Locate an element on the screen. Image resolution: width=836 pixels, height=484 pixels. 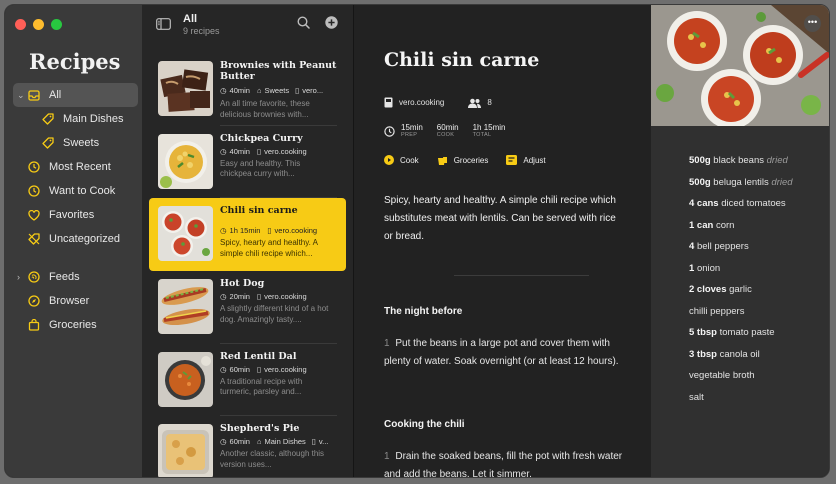
ingredient-item: chilli peppers is located at coordinates (741, 317).